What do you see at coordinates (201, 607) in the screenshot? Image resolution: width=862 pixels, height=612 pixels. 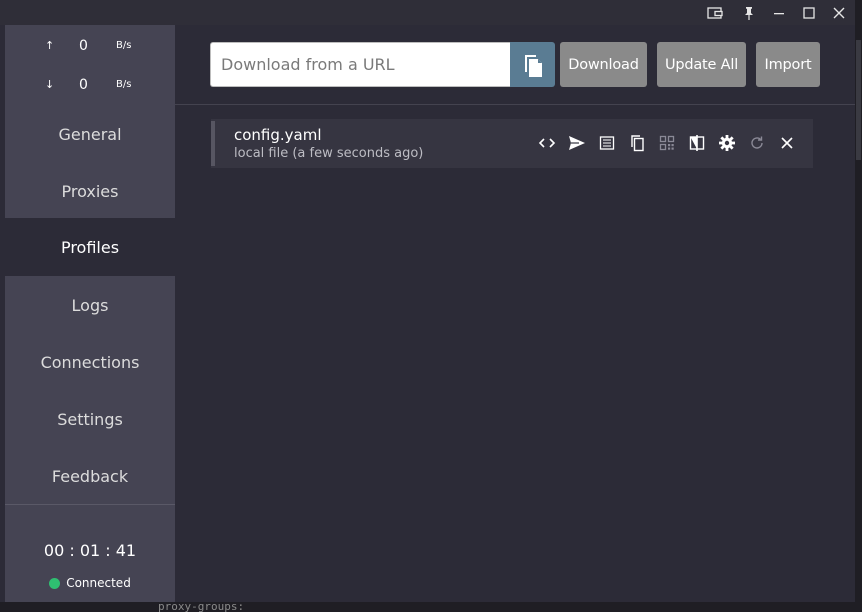 I see `background-editor-text: proxy-groups:` at bounding box center [201, 607].